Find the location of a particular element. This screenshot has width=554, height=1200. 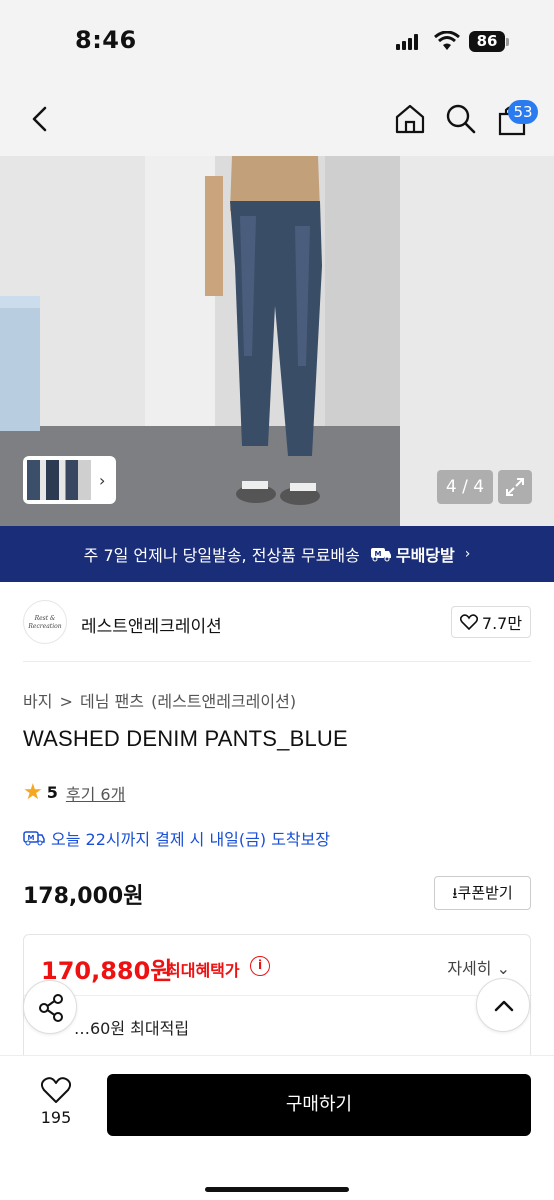

delivery-text: 오늘 22시까지 결제 시 내일(금) 도착보장 is located at coordinates (191, 839).